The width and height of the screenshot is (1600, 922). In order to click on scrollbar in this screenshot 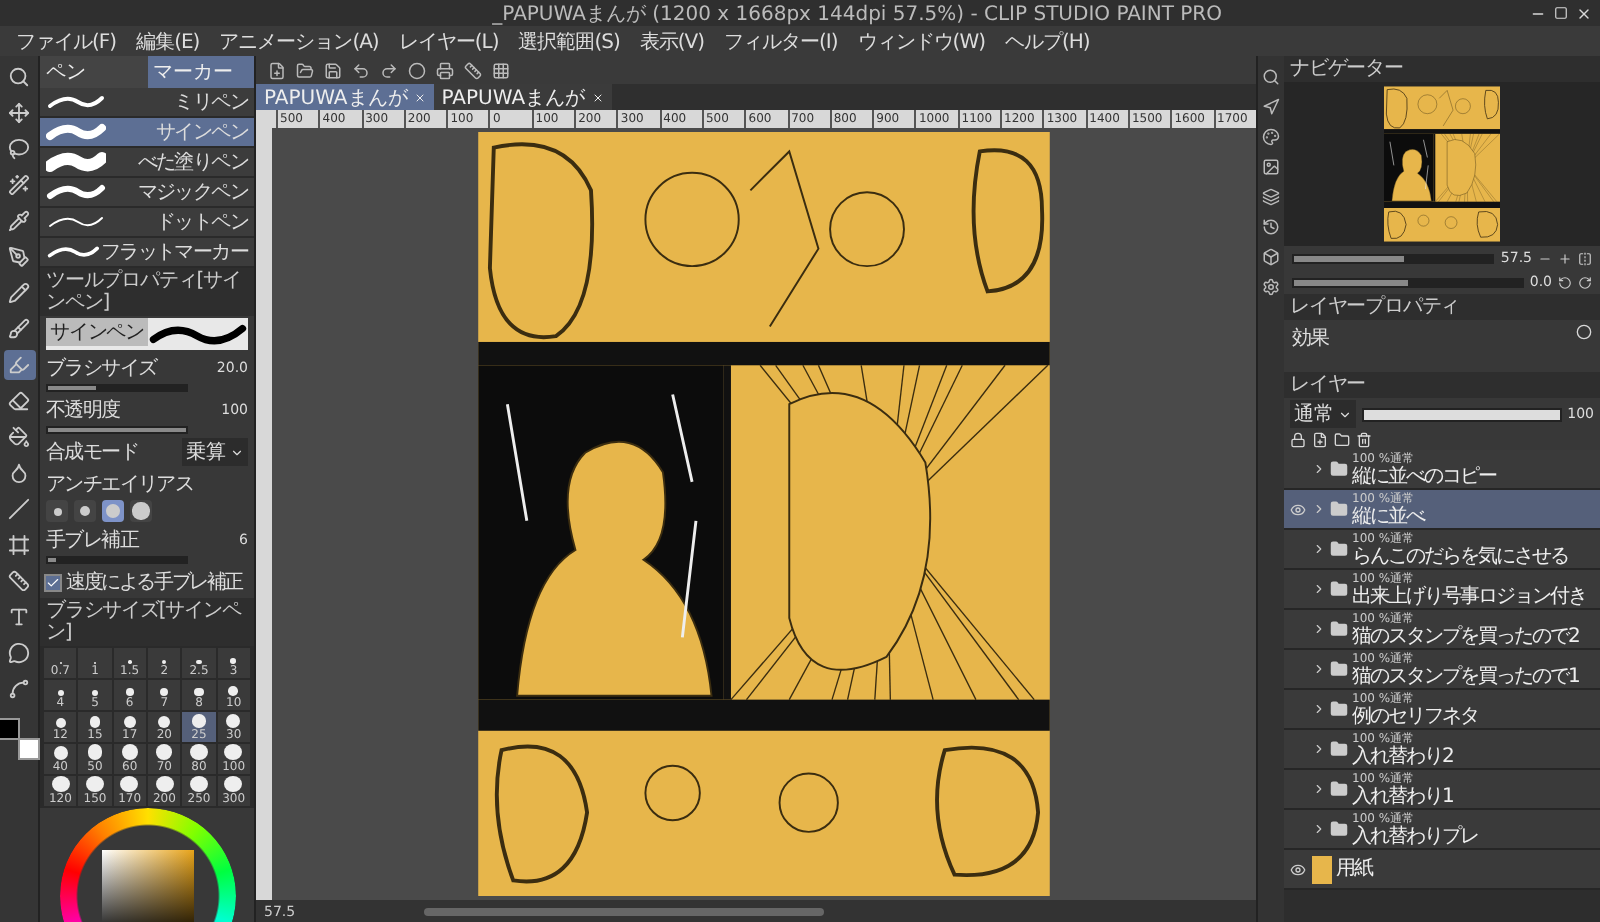, I will do `click(623, 911)`.